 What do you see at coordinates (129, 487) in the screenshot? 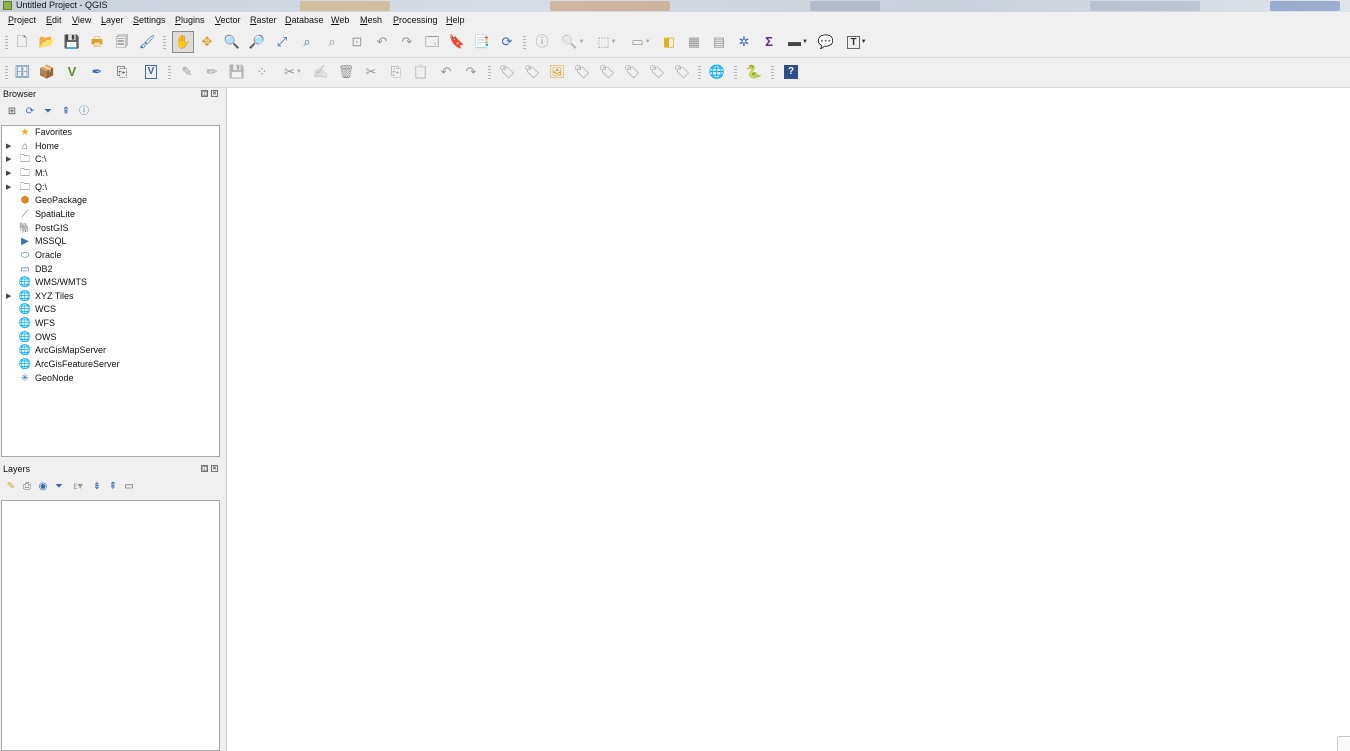
I see `remove-layer-icon: ▭` at bounding box center [129, 487].